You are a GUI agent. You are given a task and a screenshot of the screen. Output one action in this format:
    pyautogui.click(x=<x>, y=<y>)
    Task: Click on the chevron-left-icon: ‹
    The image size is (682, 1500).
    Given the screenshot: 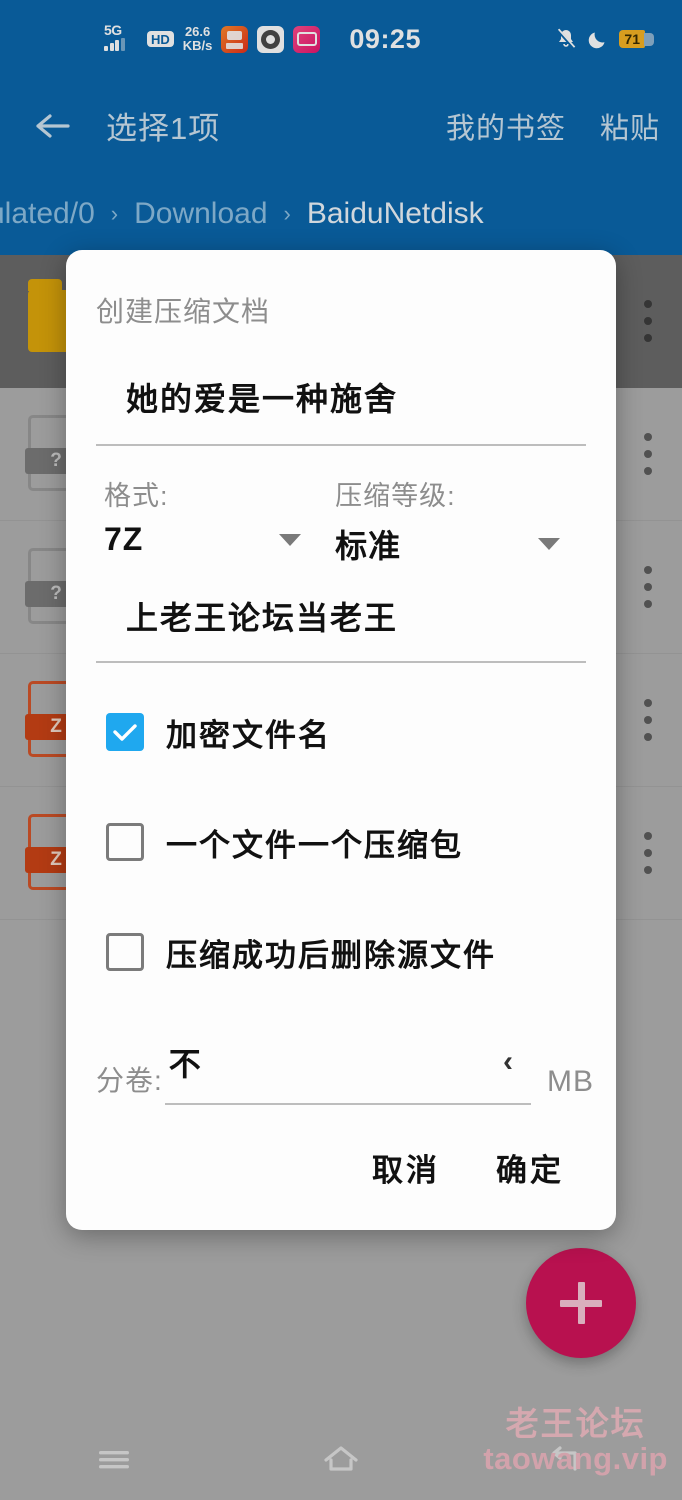 What is the action you would take?
    pyautogui.click(x=508, y=1062)
    